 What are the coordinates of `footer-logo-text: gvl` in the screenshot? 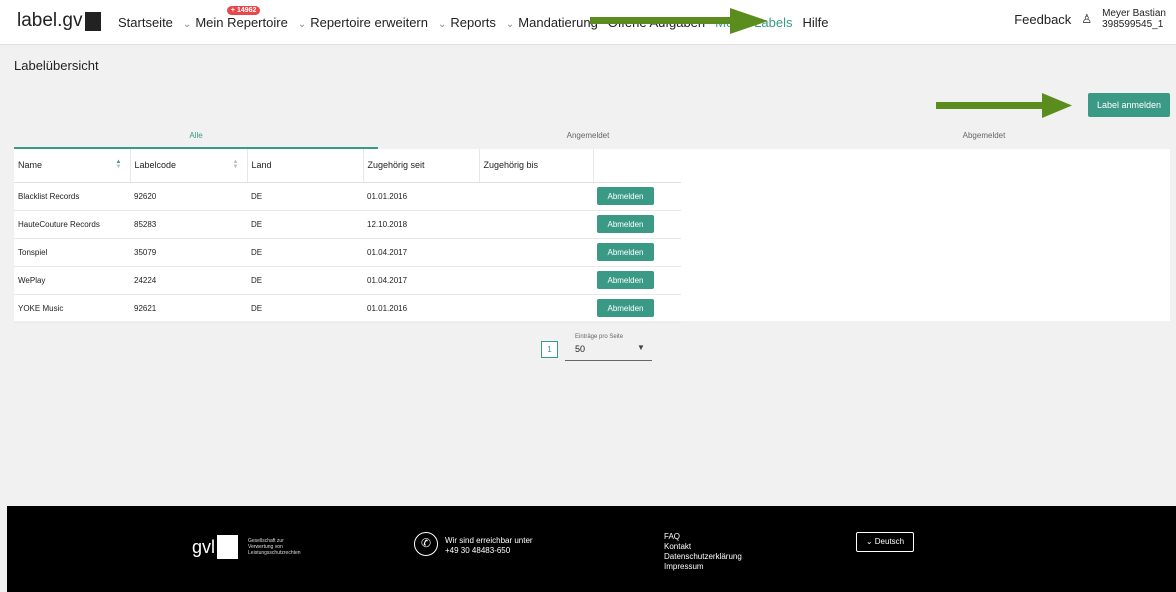 It's located at (204, 546).